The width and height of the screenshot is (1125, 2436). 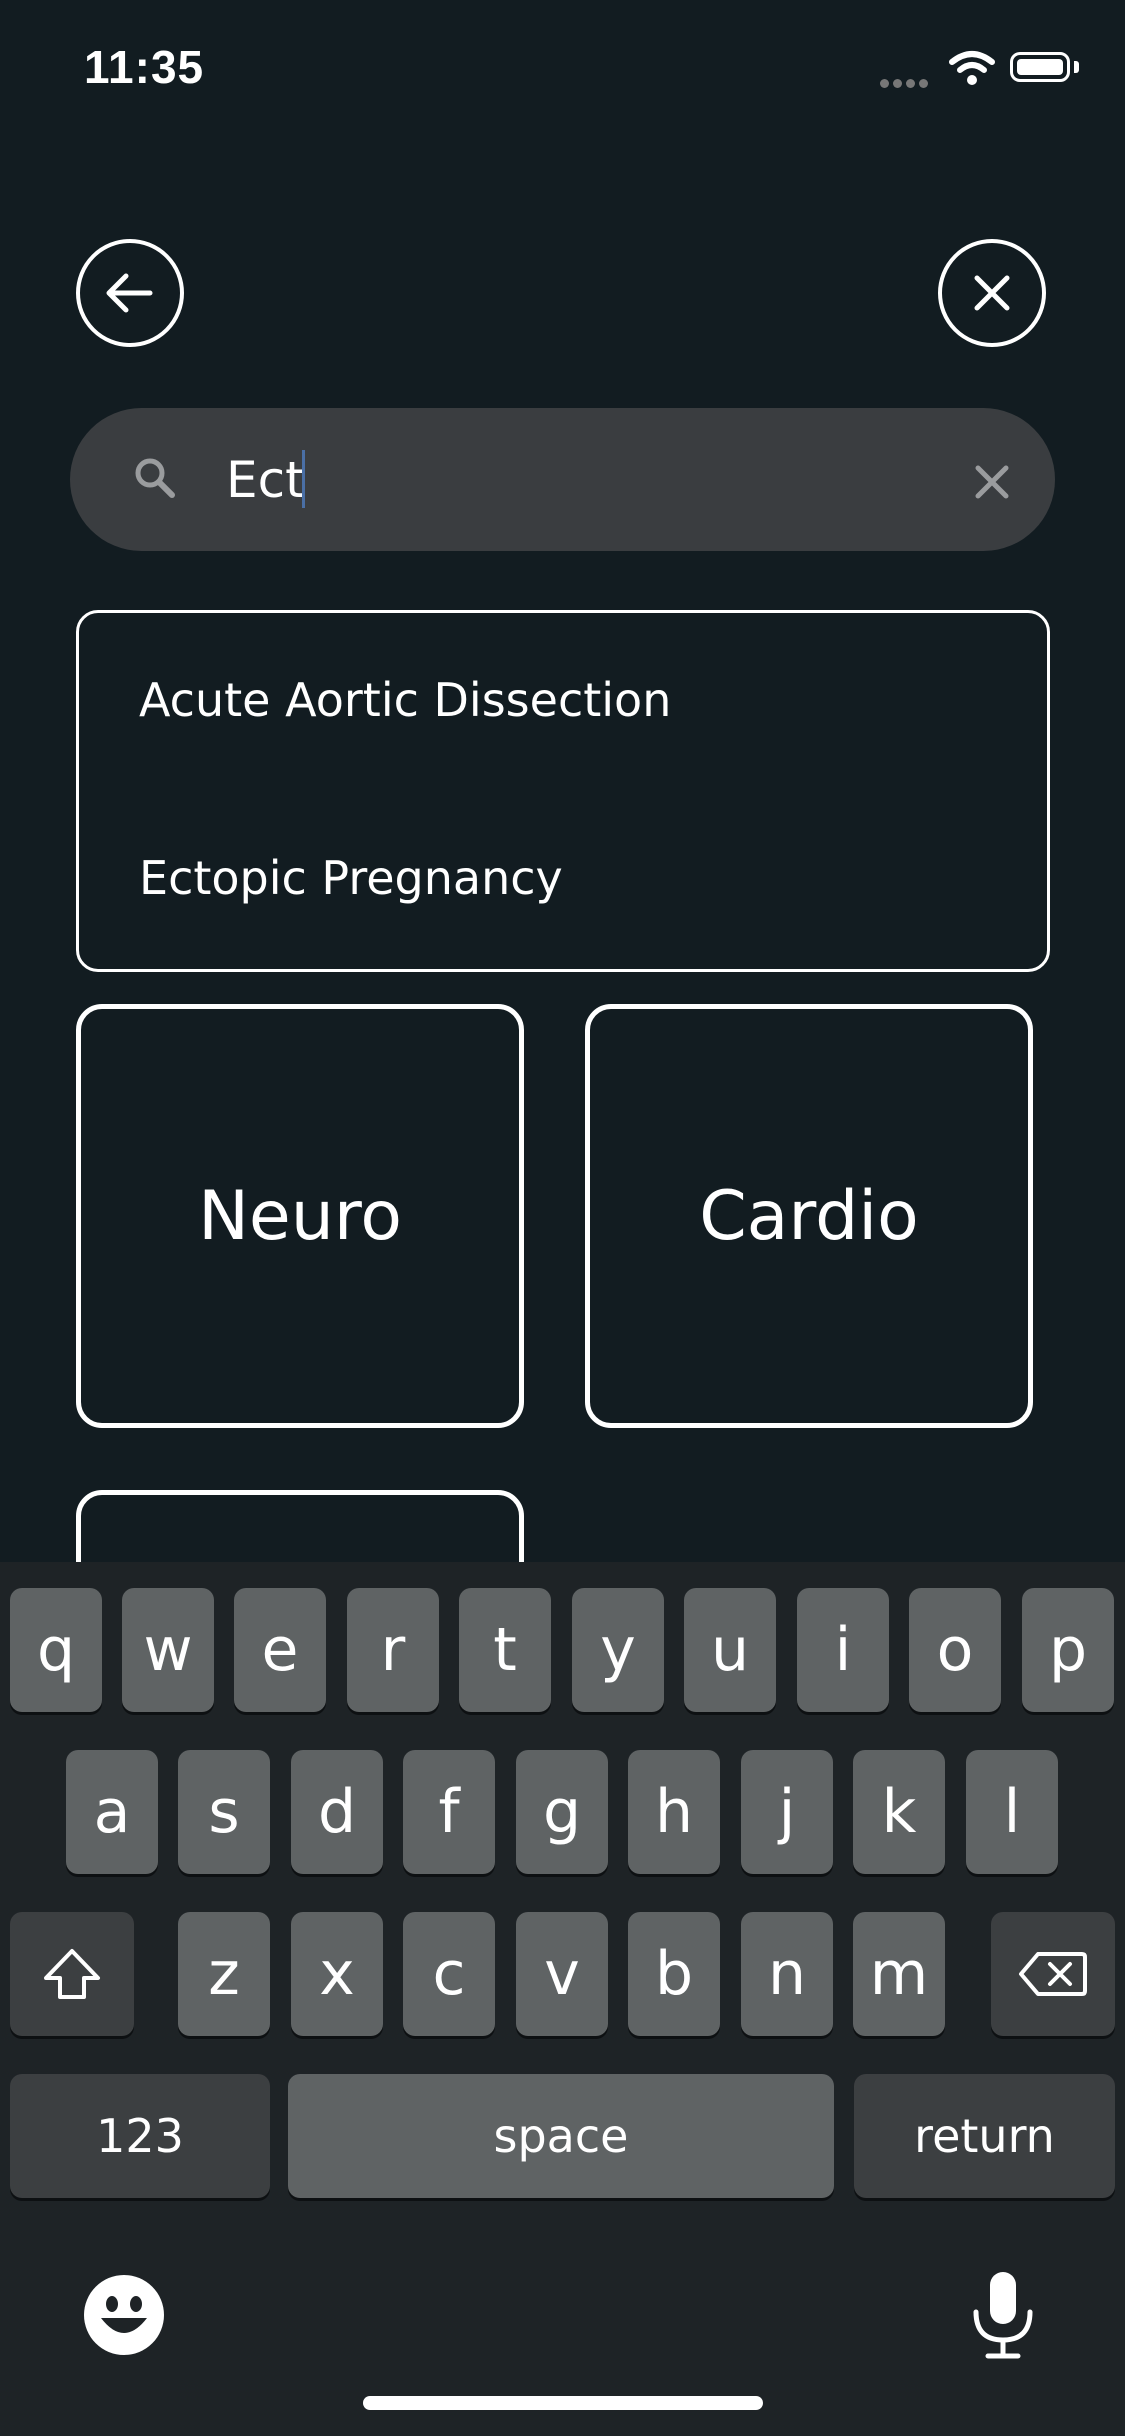 I want to click on key-a: a, so click(x=112, y=1812).